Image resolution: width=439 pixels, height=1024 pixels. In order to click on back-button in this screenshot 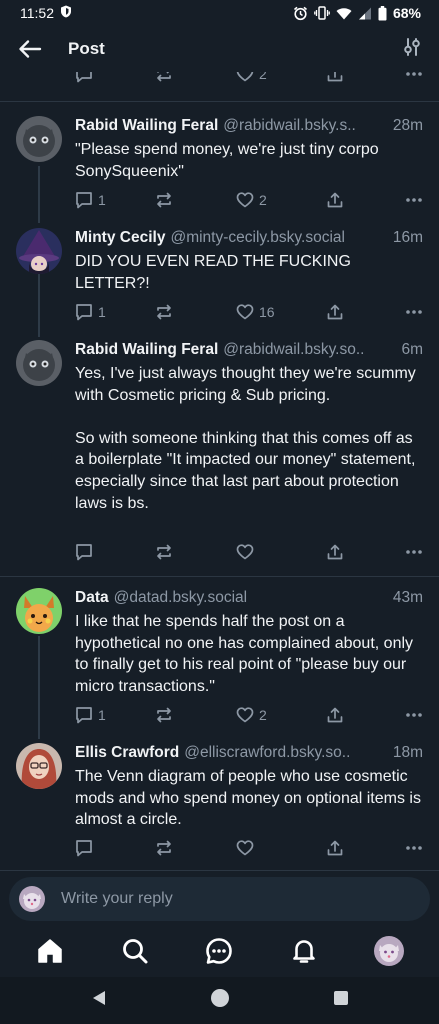, I will do `click(32, 49)`.